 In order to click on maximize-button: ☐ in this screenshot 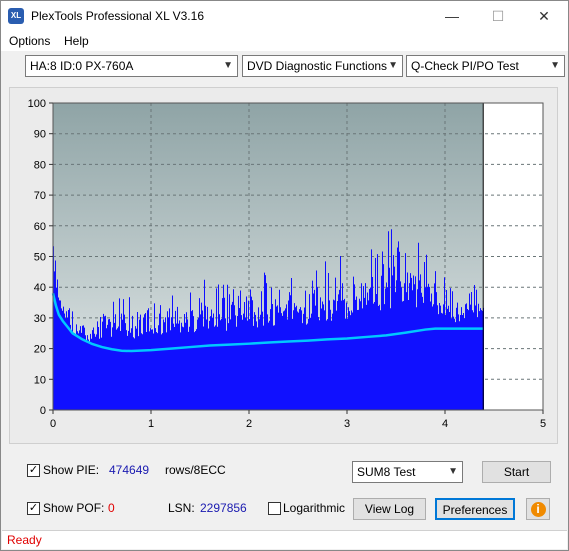, I will do `click(498, 16)`.